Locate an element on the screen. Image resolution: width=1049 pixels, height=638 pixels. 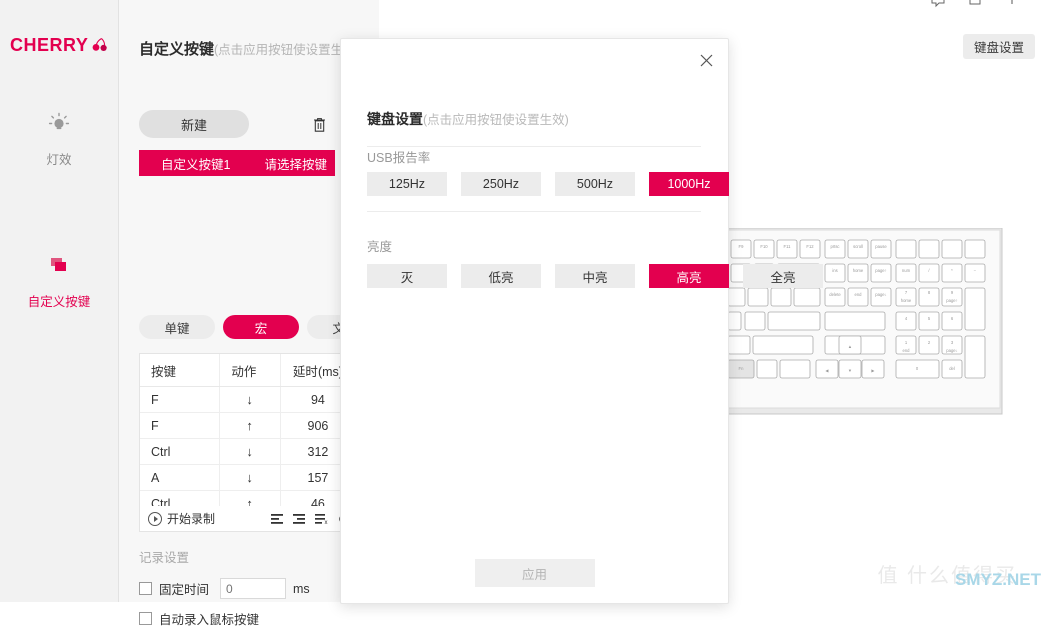
table-header-row: 按键 动作 延时(ms) is located at coordinates (248, 370).